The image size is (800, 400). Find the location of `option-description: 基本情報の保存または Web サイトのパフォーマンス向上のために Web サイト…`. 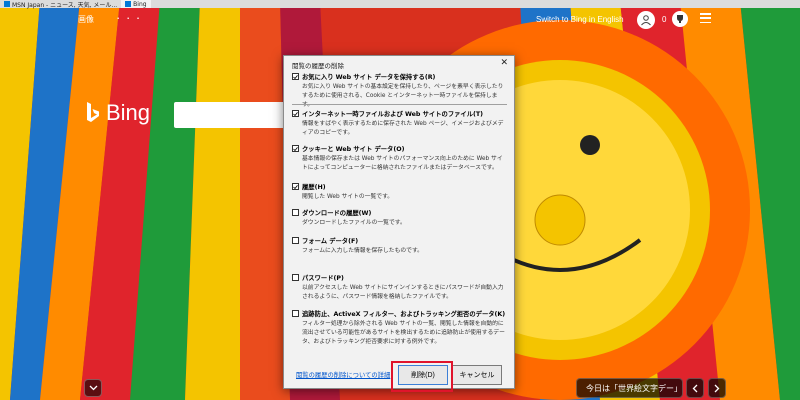

option-description: 基本情報の保存または Web サイトのパフォーマンス向上のために Web サイト… is located at coordinates (402, 163).